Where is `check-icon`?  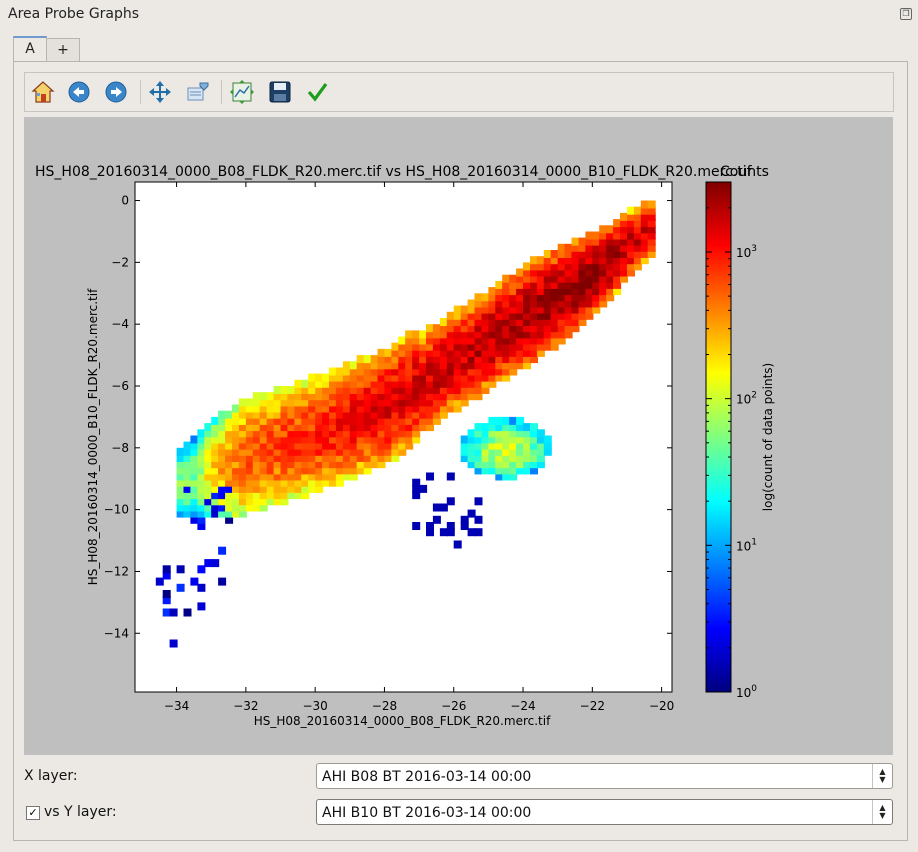
check-icon is located at coordinates (317, 92).